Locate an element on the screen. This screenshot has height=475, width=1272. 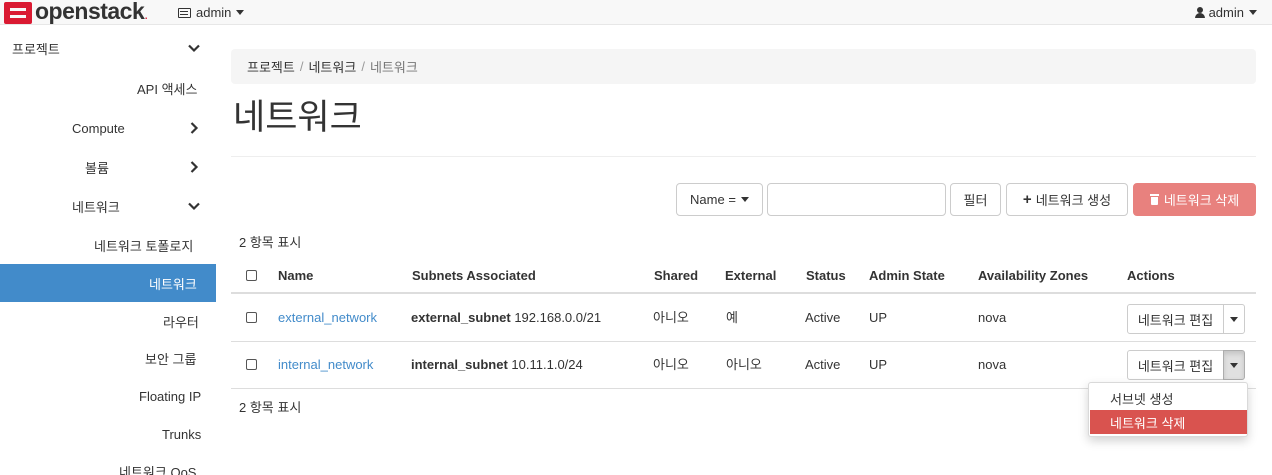
sidebar-item-network-group: 네트워크 is located at coordinates (108, 206).